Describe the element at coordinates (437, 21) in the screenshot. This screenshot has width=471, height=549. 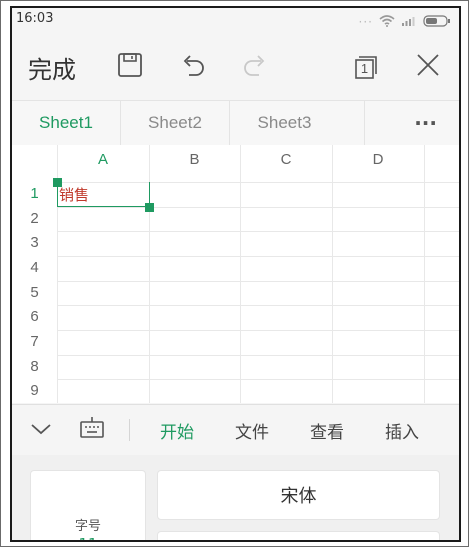
I see `battery-icon` at that location.